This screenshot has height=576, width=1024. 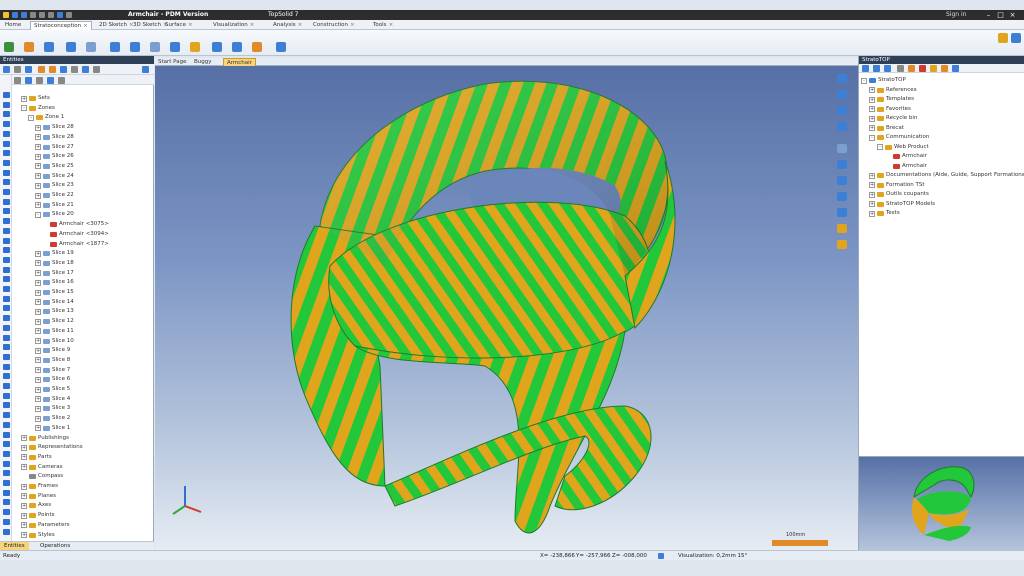 I want to click on column-icon, so click(x=39, y=80).